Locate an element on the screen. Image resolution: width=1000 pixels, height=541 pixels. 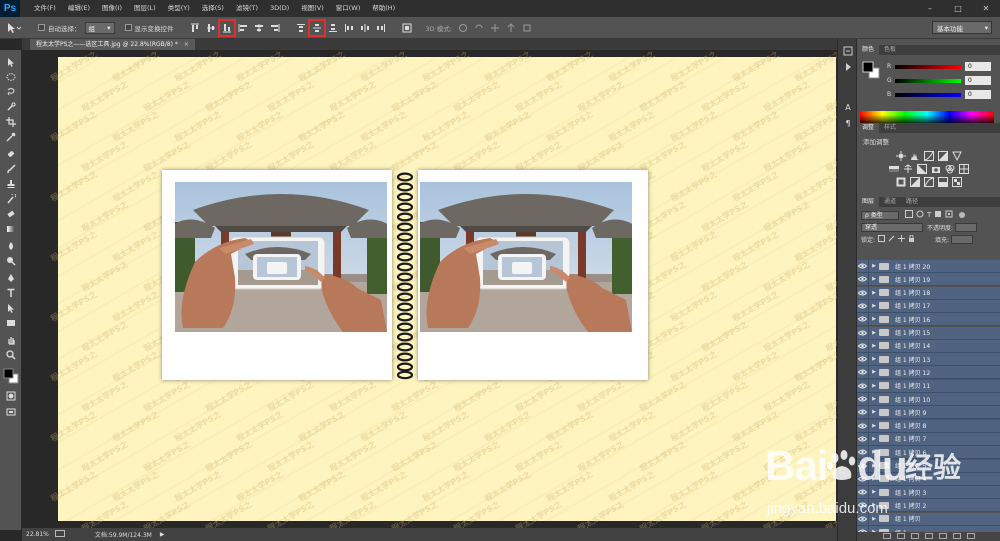
tab-channels: 通道 is located at coordinates (890, 202).